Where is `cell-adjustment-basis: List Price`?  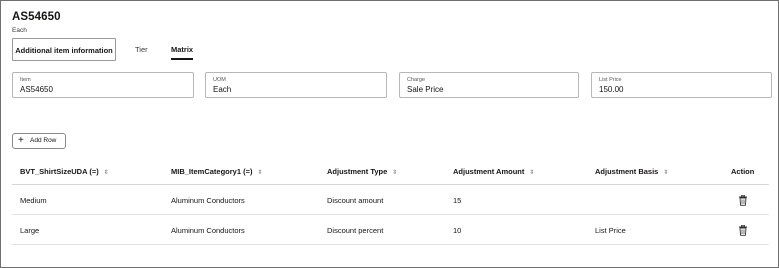
cell-adjustment-basis: List Price is located at coordinates (610, 230).